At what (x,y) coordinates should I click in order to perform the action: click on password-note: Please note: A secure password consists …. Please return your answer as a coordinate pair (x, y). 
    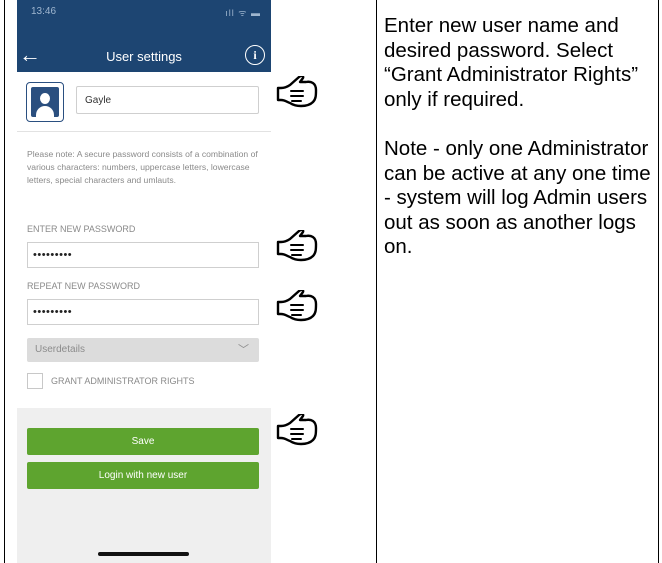
    Looking at the image, I should click on (142, 167).